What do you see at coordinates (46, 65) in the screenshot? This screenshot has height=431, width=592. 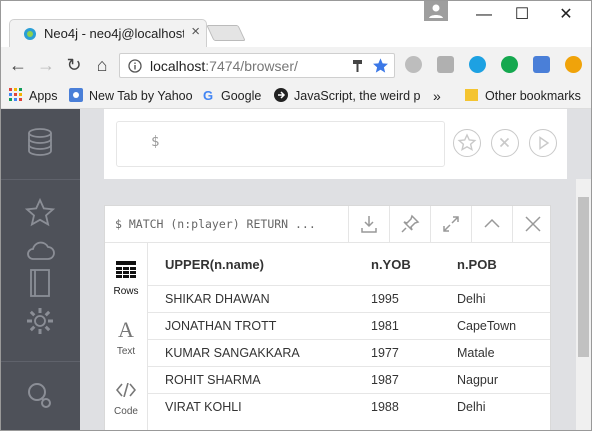 I see `forward-arrow-icon: →` at bounding box center [46, 65].